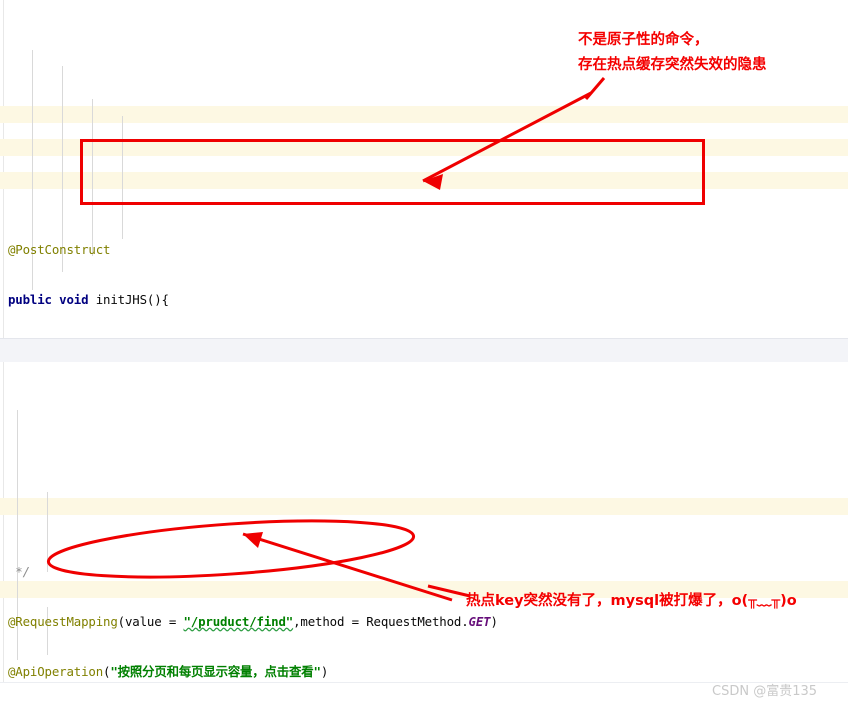 The image size is (848, 706). I want to click on bottom-edge-strip, so click(424, 694).